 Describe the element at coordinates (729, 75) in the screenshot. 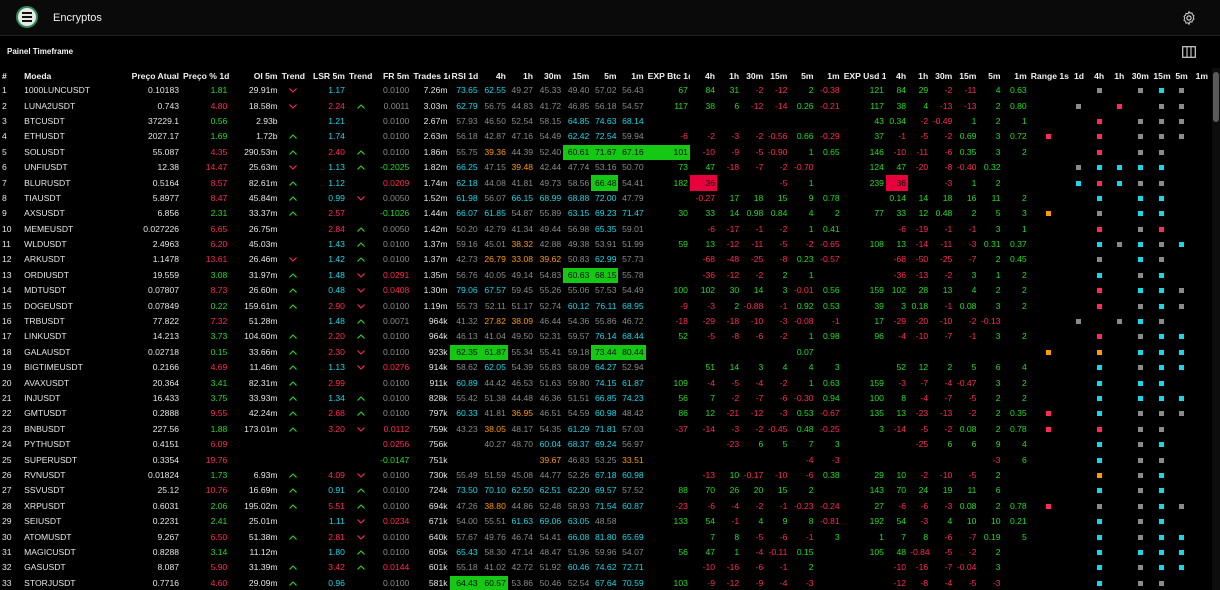

I see `col-header-19-1h: 1h` at that location.